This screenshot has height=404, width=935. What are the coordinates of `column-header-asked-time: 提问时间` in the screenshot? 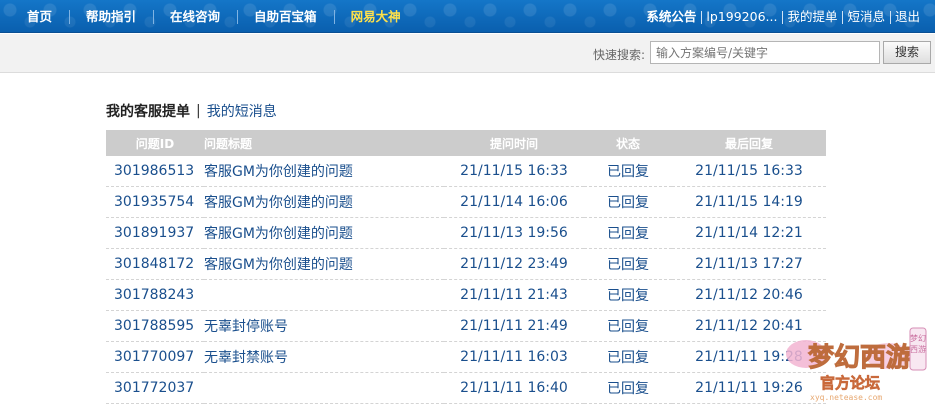 It's located at (514, 143).